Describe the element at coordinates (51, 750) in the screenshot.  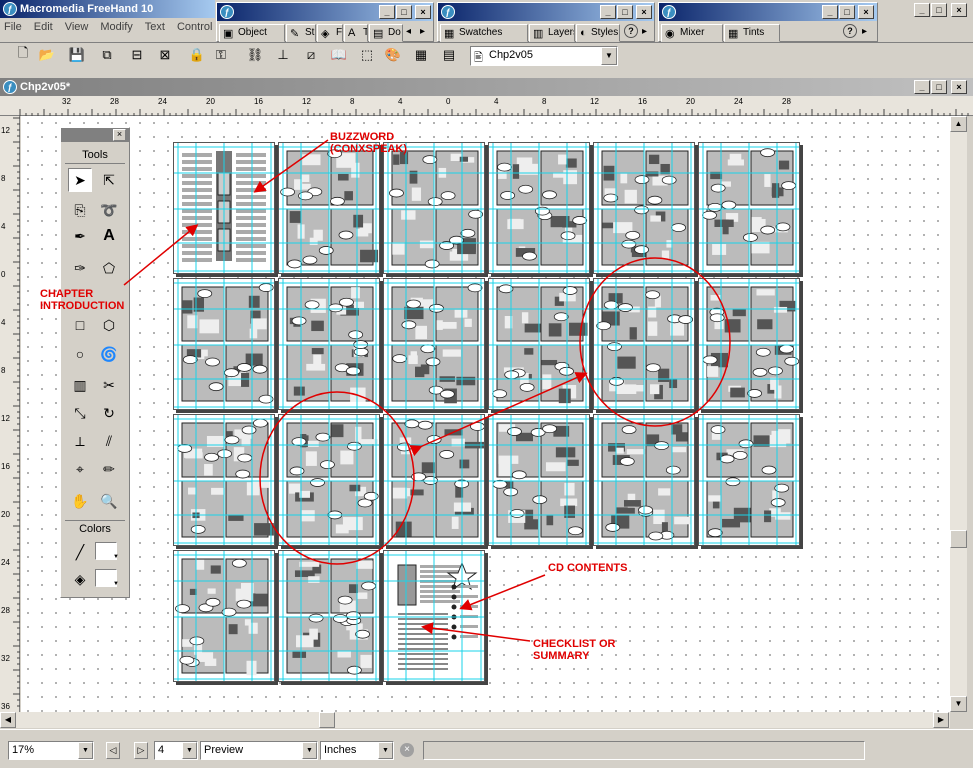
I see `zoom-select: 17% ▼` at that location.